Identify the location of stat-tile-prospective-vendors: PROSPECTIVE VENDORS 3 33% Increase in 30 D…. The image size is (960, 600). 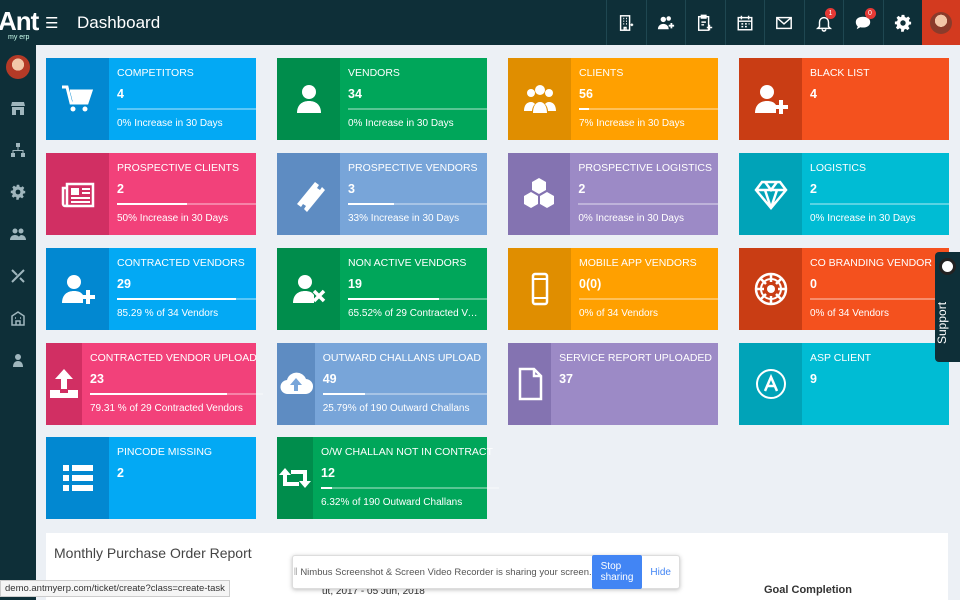
(382, 194).